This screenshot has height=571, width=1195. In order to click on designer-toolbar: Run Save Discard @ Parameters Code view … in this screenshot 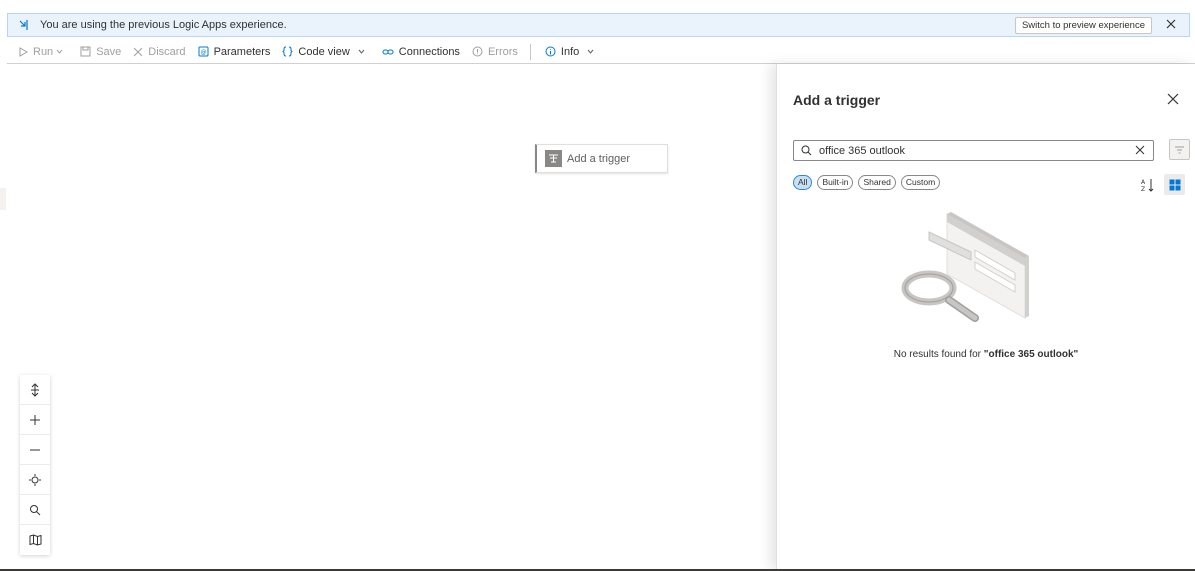, I will do `click(601, 52)`.